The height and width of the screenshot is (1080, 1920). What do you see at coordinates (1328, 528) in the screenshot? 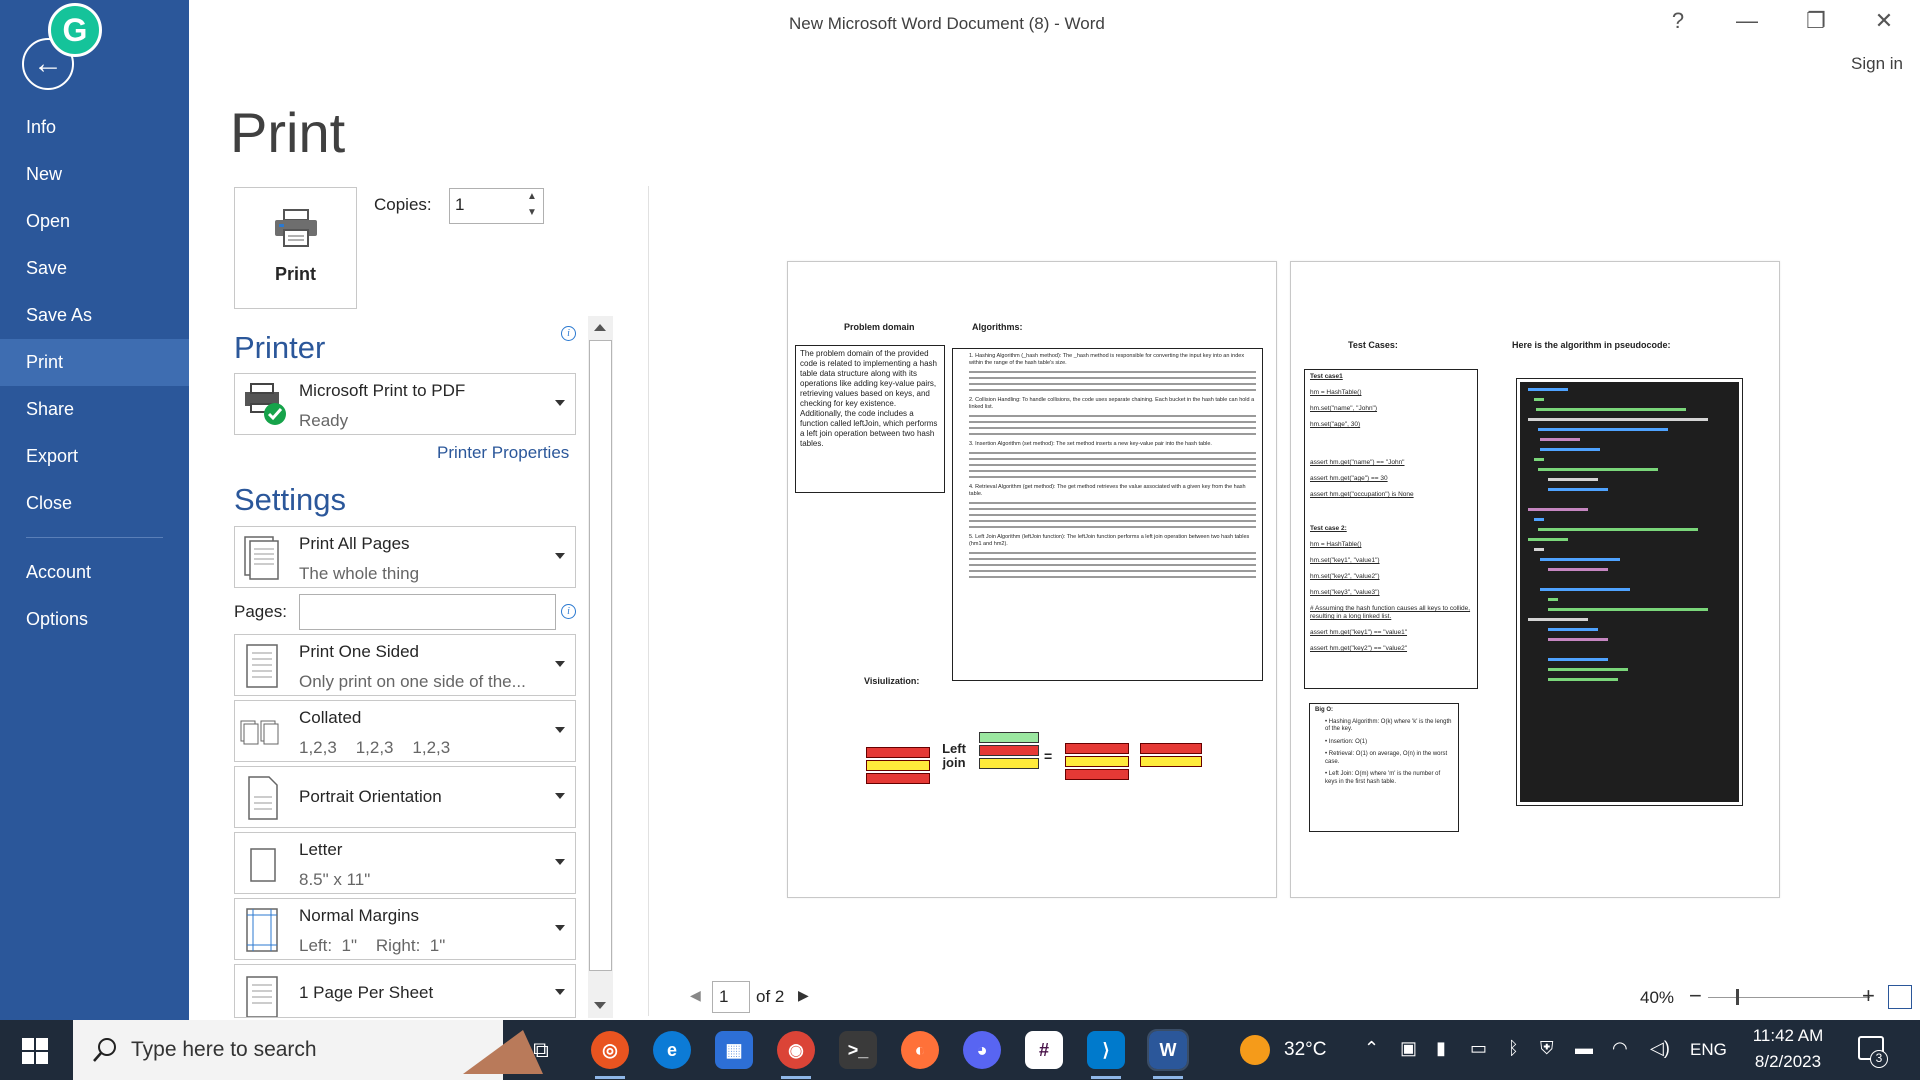
I see `test-line: Test case 2:` at bounding box center [1328, 528].